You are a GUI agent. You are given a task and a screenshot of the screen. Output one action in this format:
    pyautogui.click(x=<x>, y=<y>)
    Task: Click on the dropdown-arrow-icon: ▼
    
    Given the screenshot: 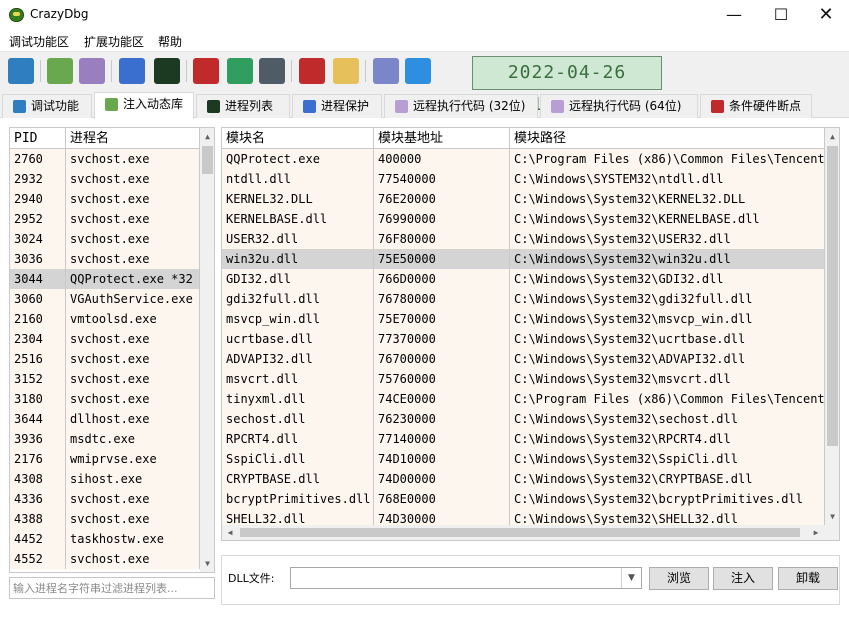 What is the action you would take?
    pyautogui.click(x=631, y=578)
    